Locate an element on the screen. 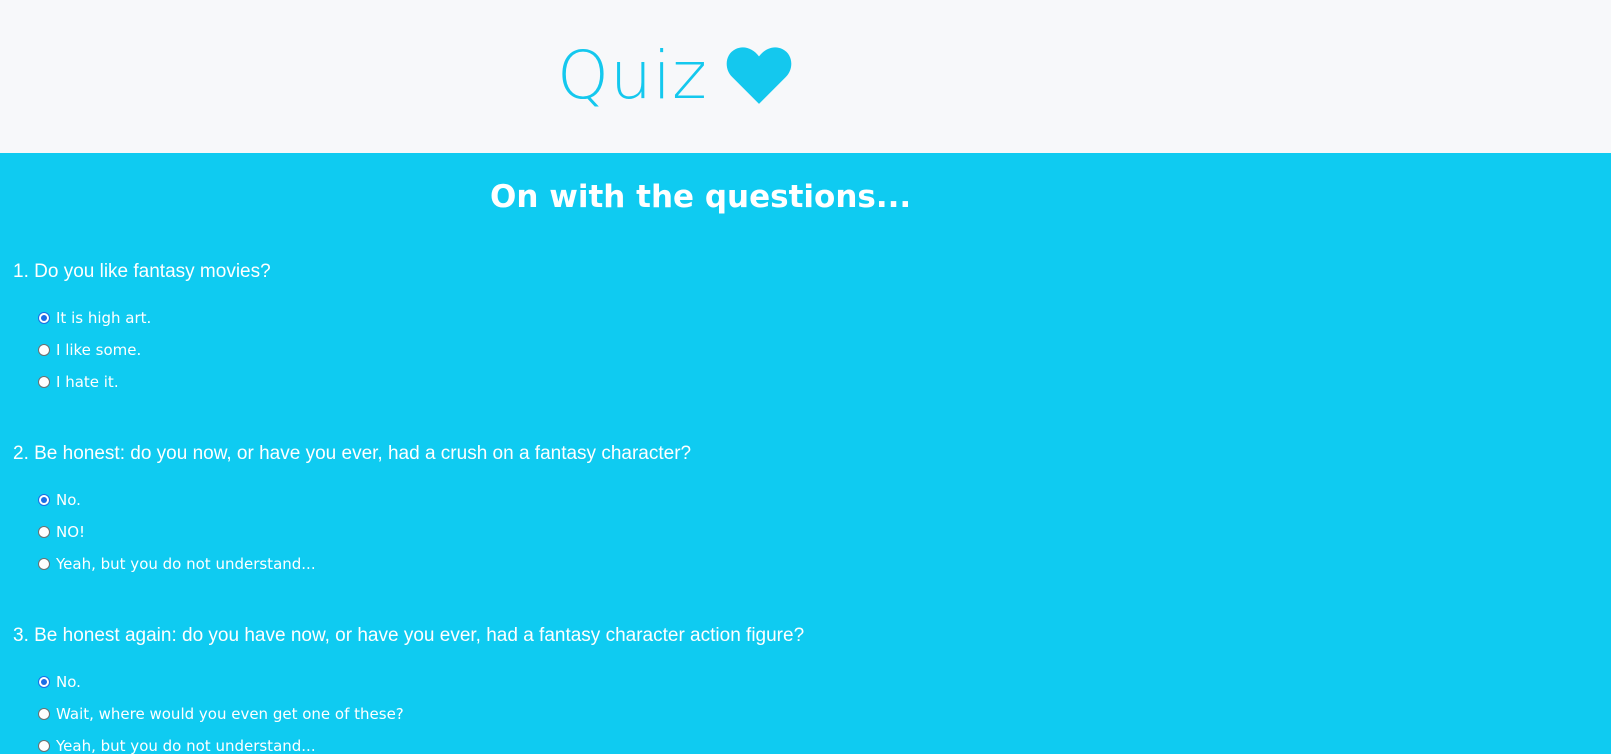  question-text: 1. Do you like fantasy movies? is located at coordinates (142, 271).